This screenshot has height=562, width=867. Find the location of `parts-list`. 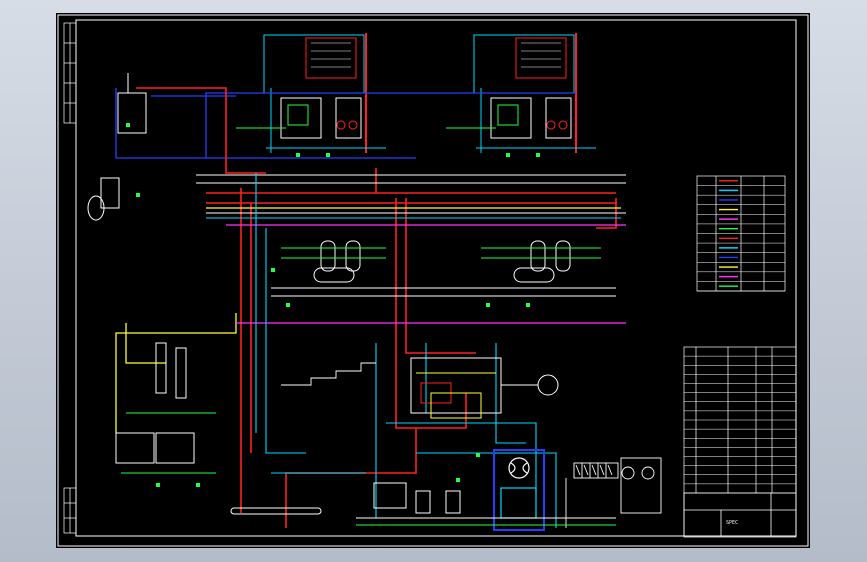

parts-list is located at coordinates (740, 442).